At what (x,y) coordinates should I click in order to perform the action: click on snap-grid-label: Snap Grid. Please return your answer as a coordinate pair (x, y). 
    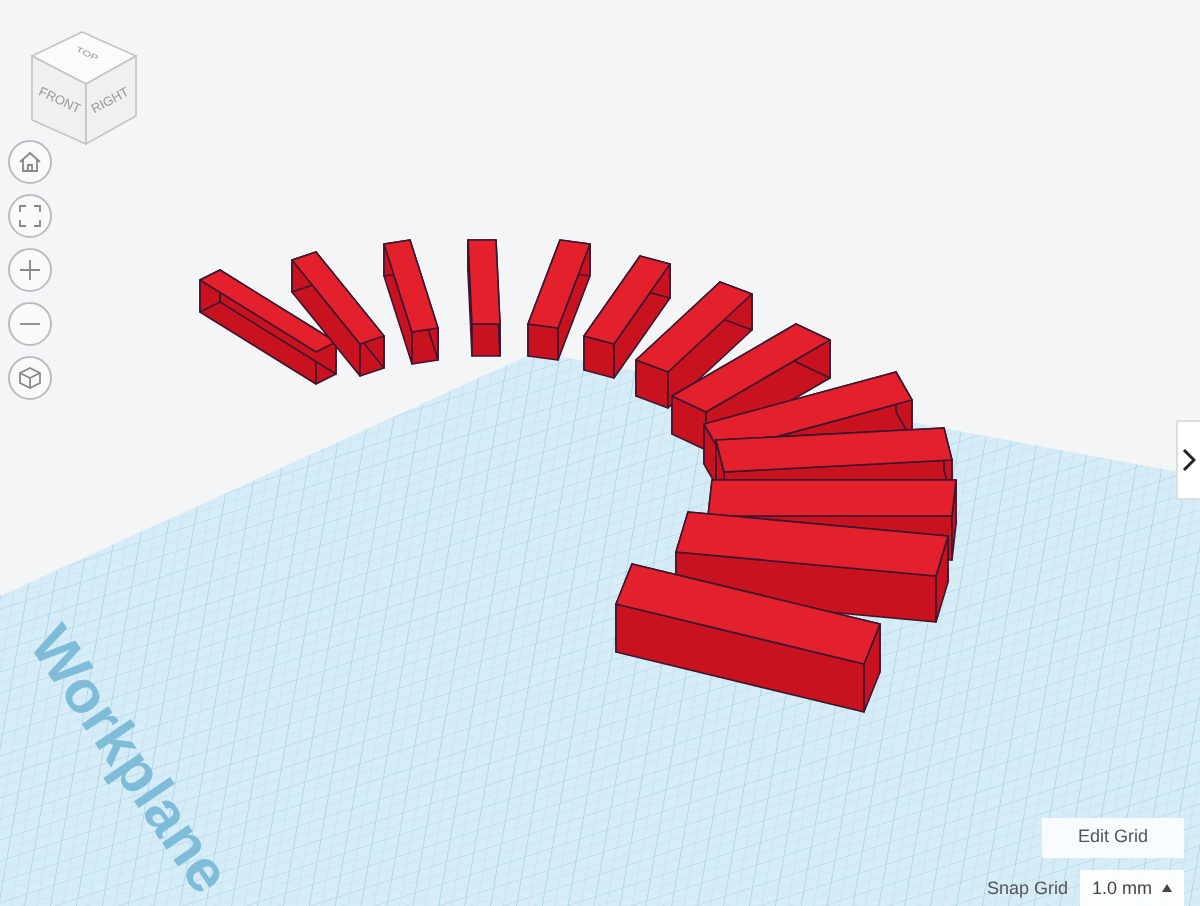
    Looking at the image, I should click on (1027, 888).